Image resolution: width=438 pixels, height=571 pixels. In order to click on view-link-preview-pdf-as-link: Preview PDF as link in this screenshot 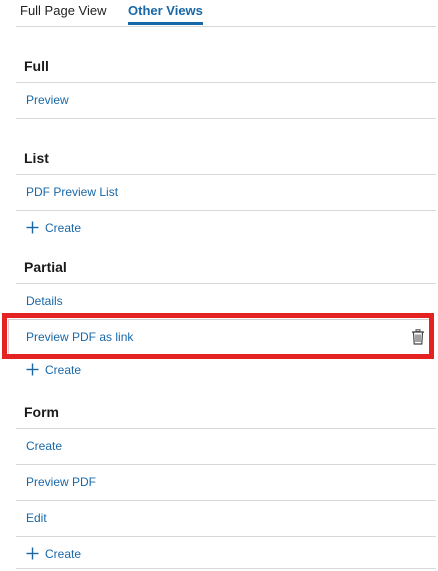, I will do `click(79, 337)`.